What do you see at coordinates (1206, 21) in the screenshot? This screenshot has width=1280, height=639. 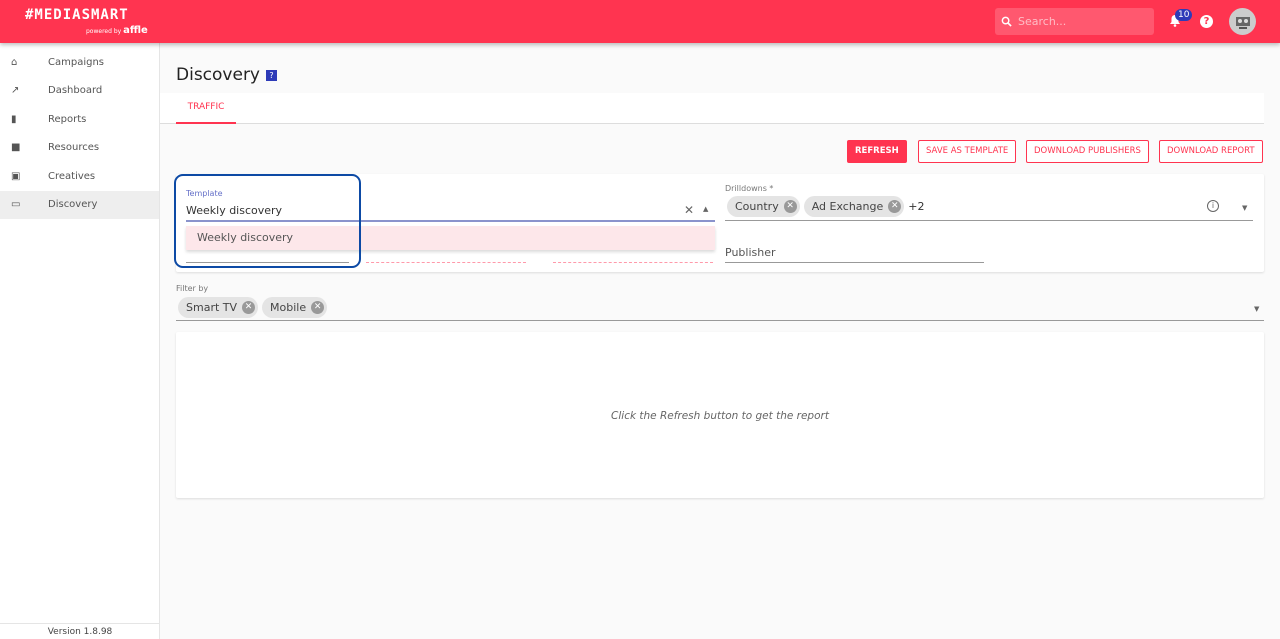 I see `help-icon: ?` at bounding box center [1206, 21].